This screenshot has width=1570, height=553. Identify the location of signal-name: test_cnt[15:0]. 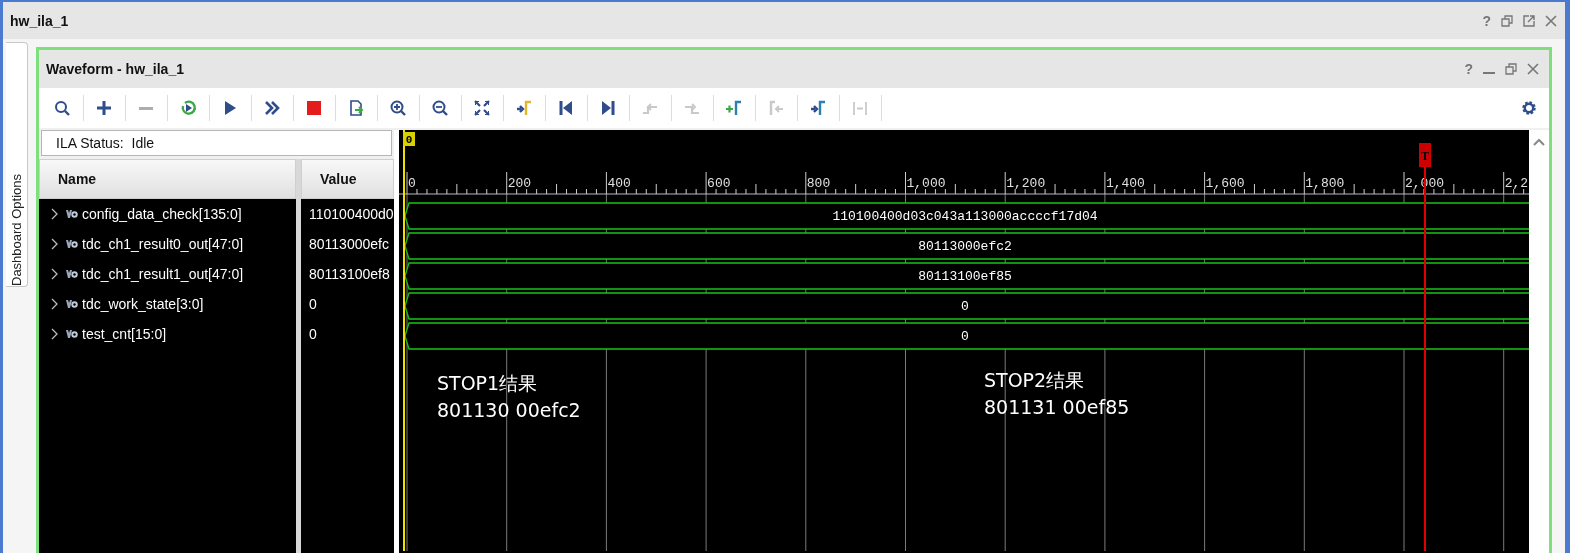
(124, 334).